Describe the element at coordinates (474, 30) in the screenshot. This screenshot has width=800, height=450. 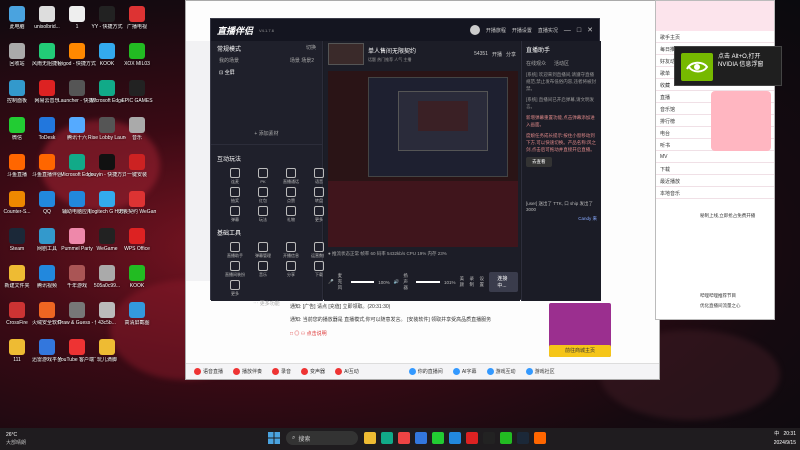
I see `avatar` at that location.